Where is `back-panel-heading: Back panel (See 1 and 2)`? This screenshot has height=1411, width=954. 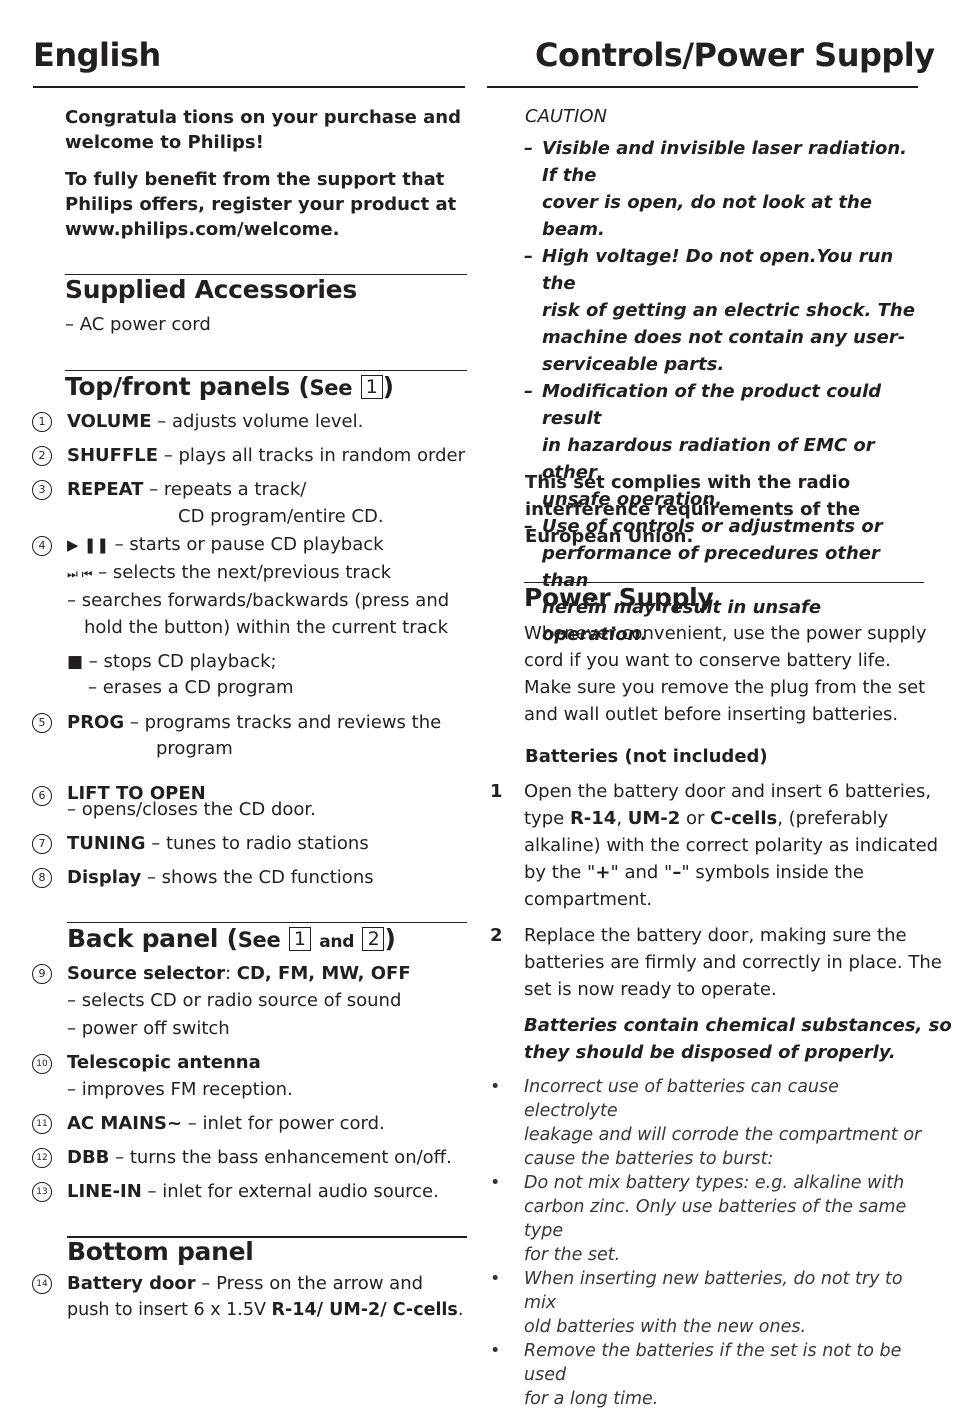 back-panel-heading: Back panel (See 1 and 2) is located at coordinates (231, 938).